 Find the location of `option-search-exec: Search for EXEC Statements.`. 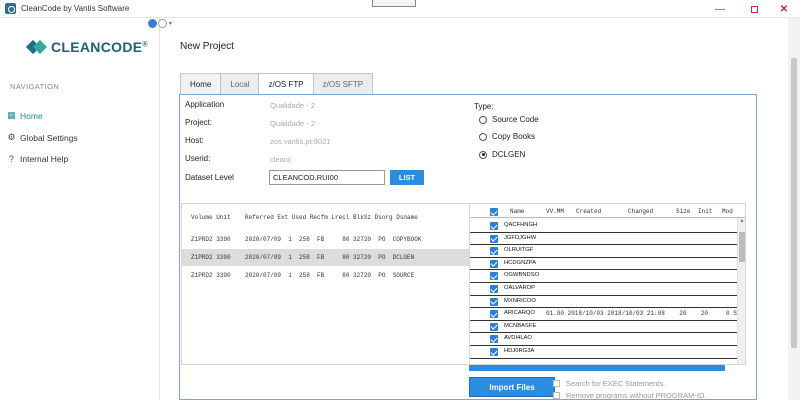

option-search-exec: Search for EXEC Statements. is located at coordinates (609, 383).